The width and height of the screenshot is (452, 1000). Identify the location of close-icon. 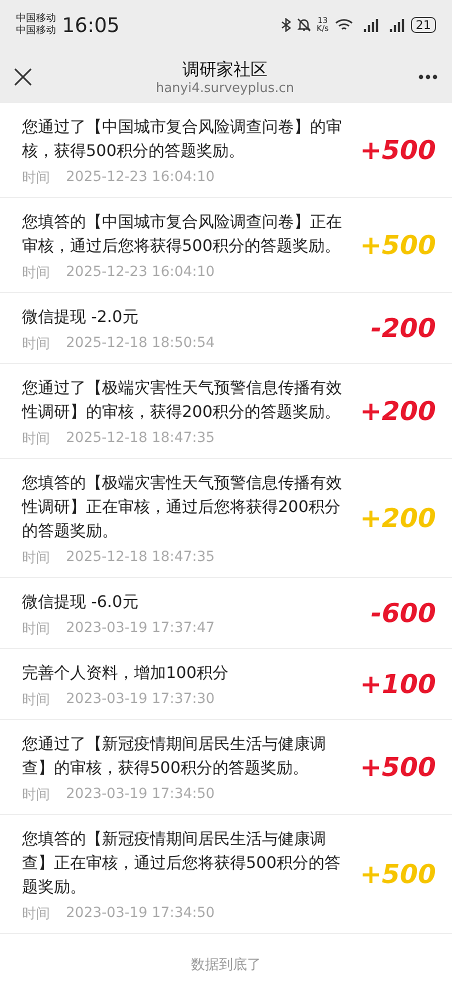
(23, 77).